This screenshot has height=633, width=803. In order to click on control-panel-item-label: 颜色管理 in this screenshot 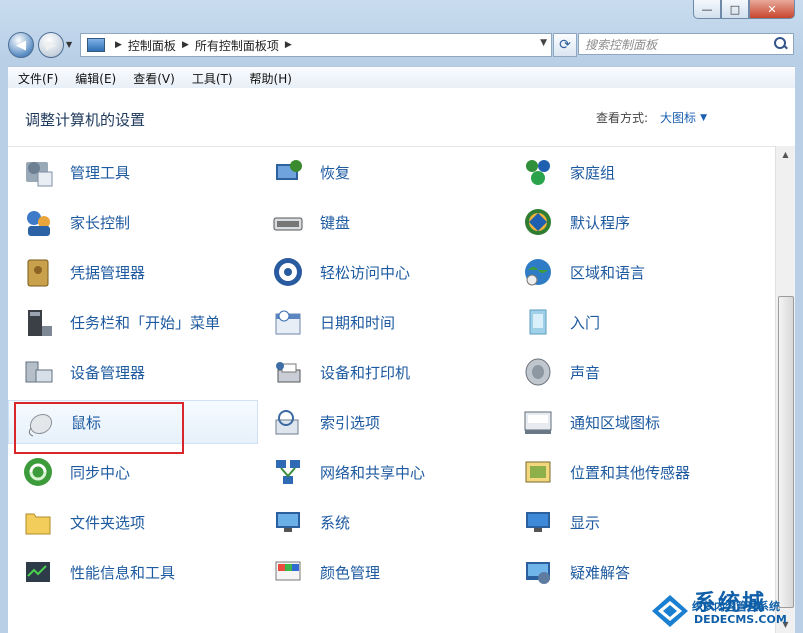, I will do `click(350, 572)`.